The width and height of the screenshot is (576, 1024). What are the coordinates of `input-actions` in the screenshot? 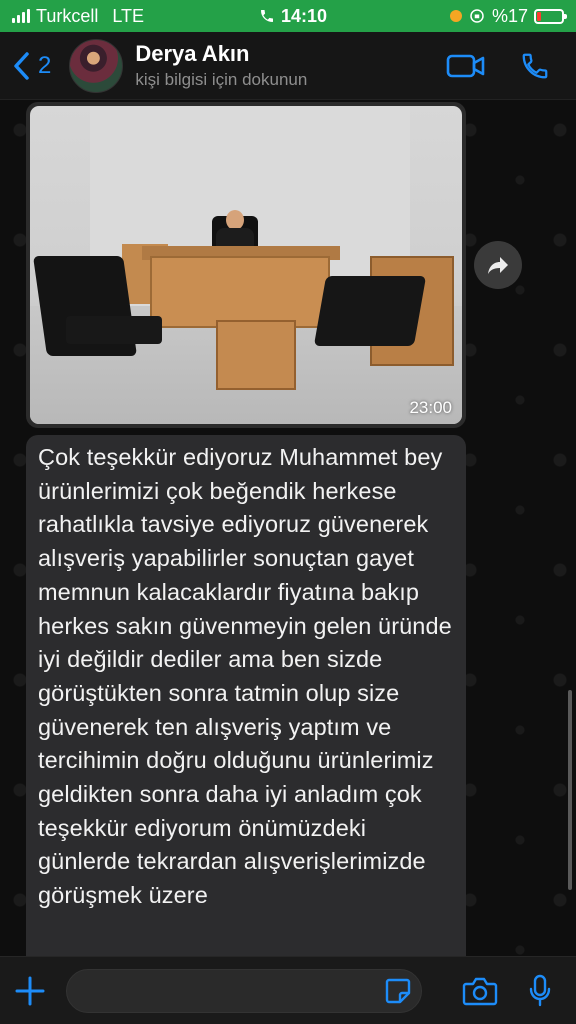 It's located at (512, 991).